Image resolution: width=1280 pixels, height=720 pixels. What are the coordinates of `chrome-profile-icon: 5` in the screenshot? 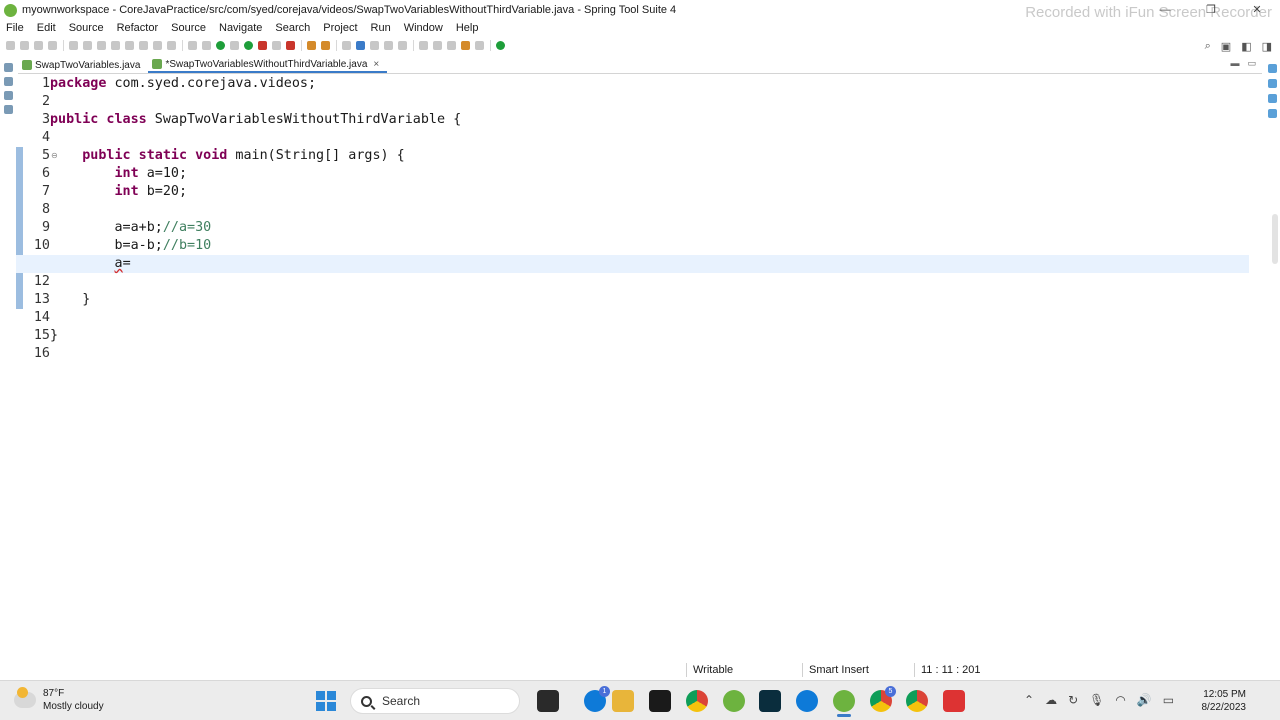 It's located at (883, 699).